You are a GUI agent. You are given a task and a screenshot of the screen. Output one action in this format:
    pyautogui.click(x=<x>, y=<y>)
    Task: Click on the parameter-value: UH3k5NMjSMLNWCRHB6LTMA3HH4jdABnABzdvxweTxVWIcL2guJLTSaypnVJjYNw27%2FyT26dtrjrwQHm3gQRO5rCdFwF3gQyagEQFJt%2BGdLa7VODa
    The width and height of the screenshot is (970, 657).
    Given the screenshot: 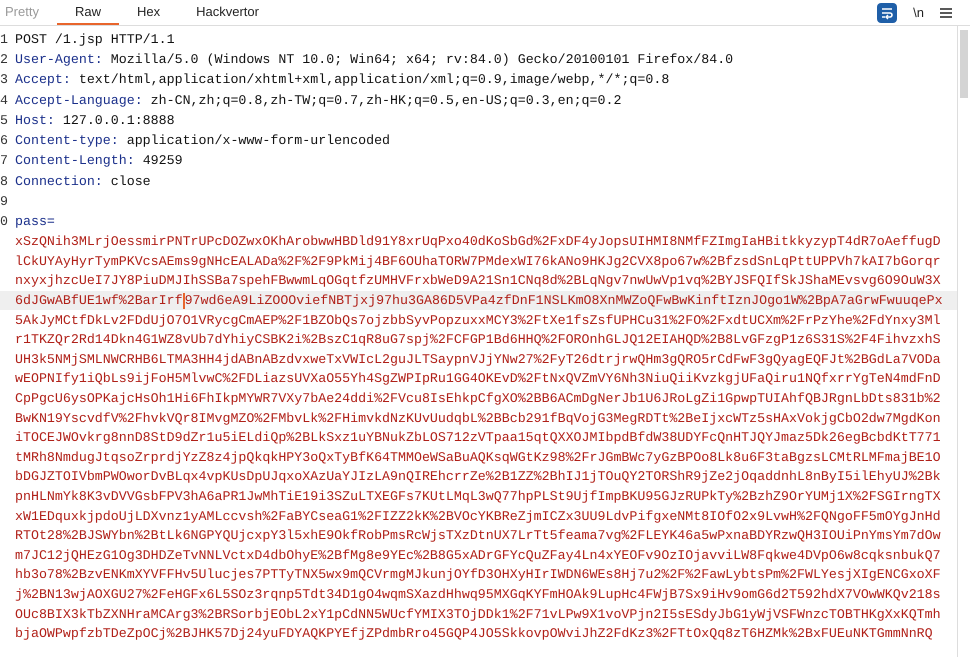 What is the action you would take?
    pyautogui.click(x=478, y=359)
    